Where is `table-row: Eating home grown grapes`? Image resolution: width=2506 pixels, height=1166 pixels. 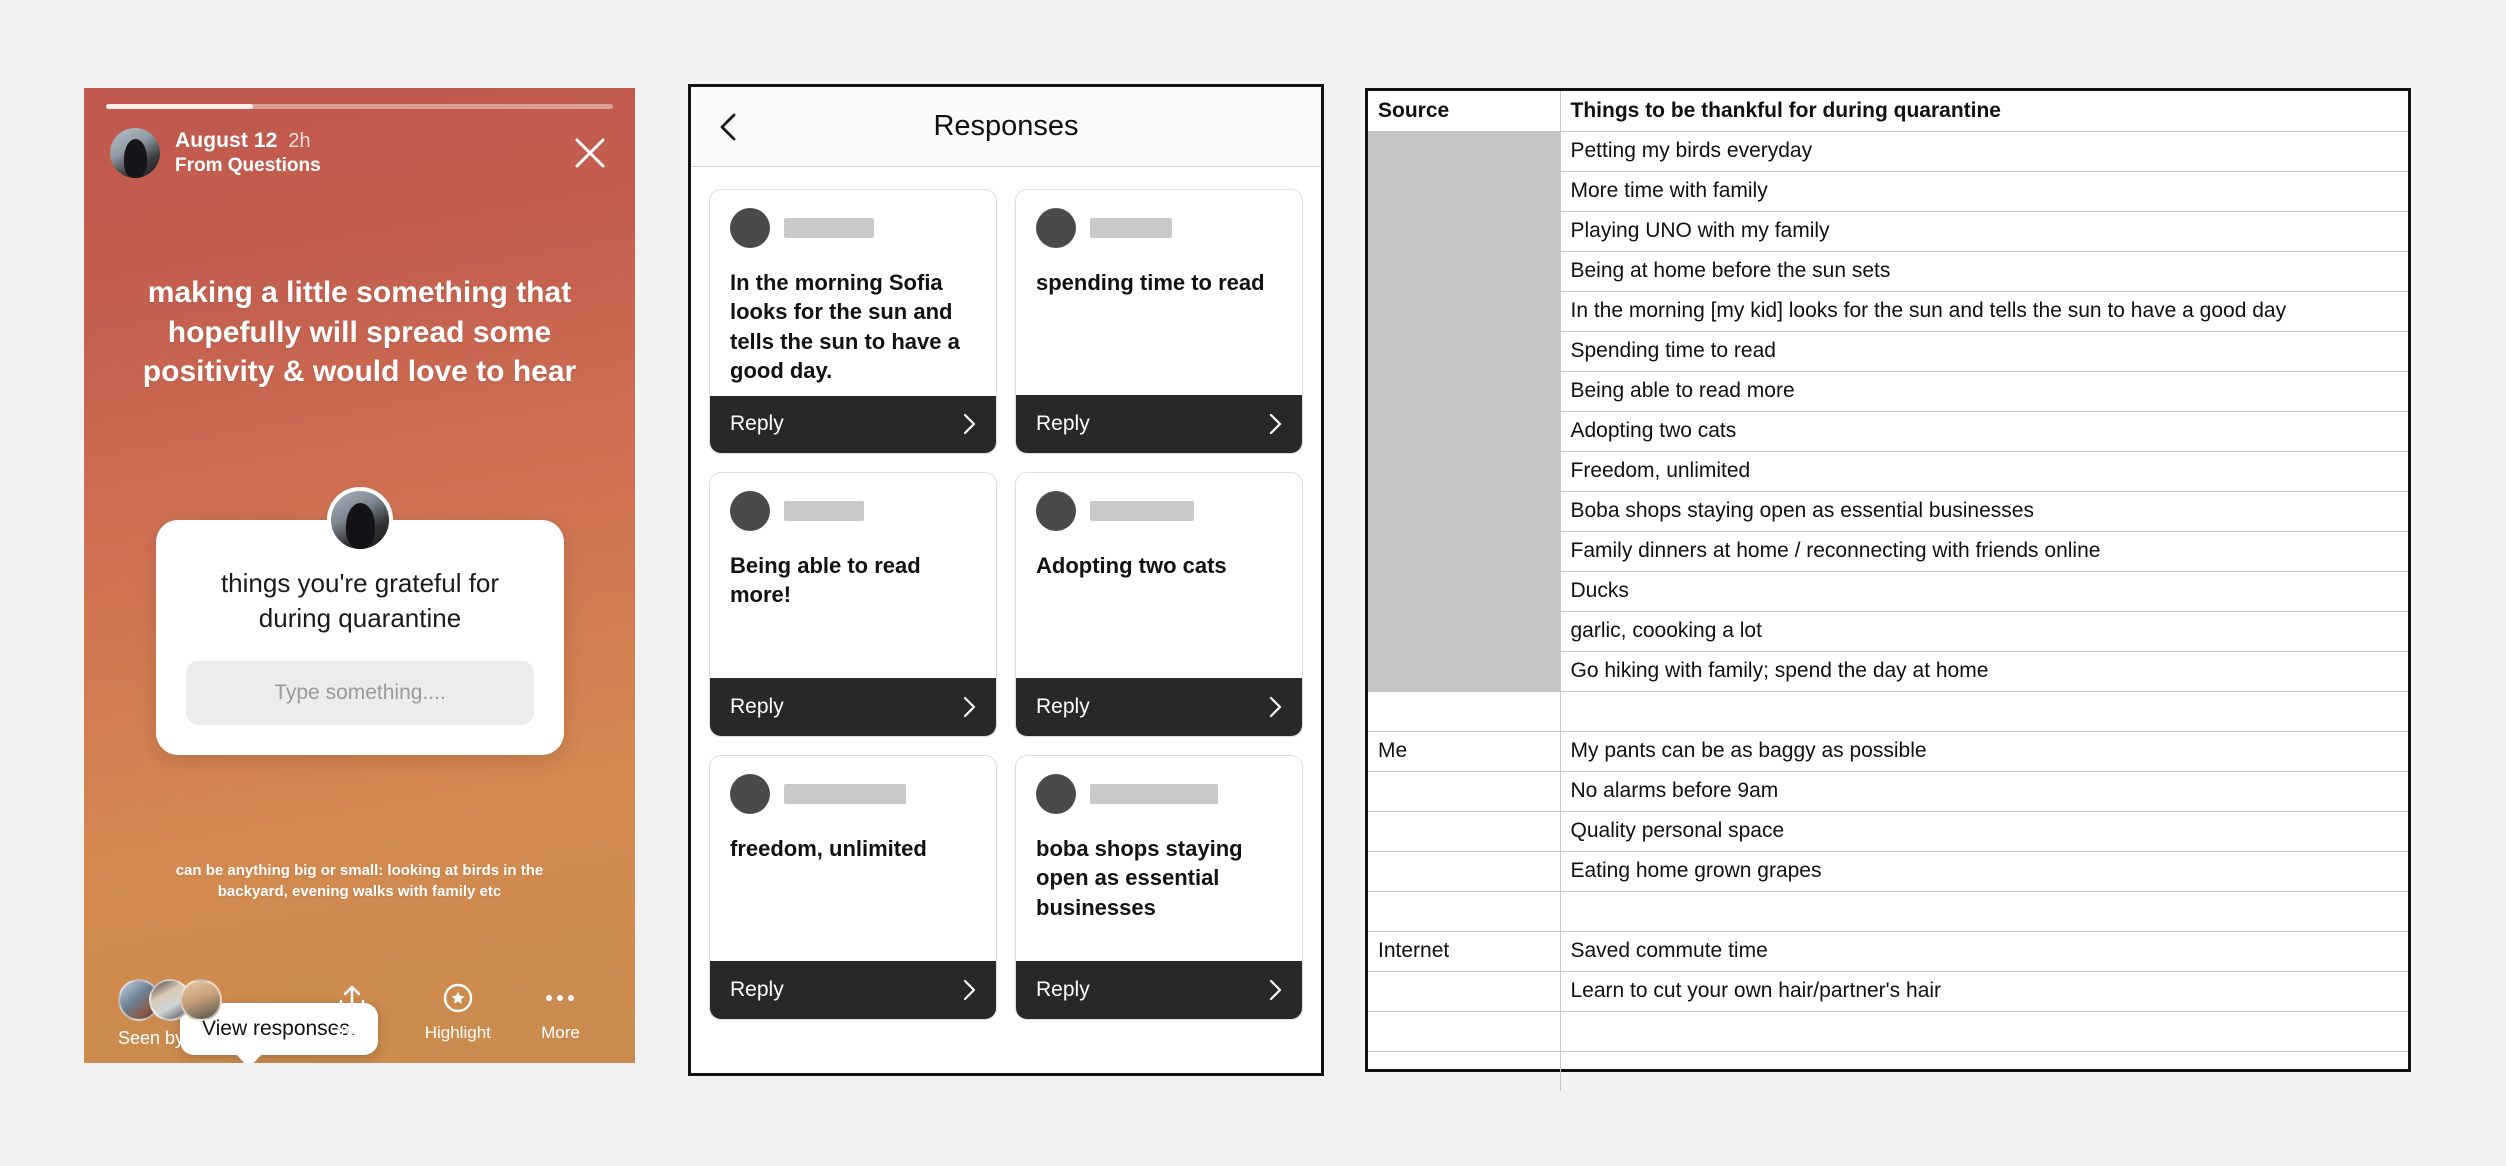
table-row: Eating home grown grapes is located at coordinates (1888, 871).